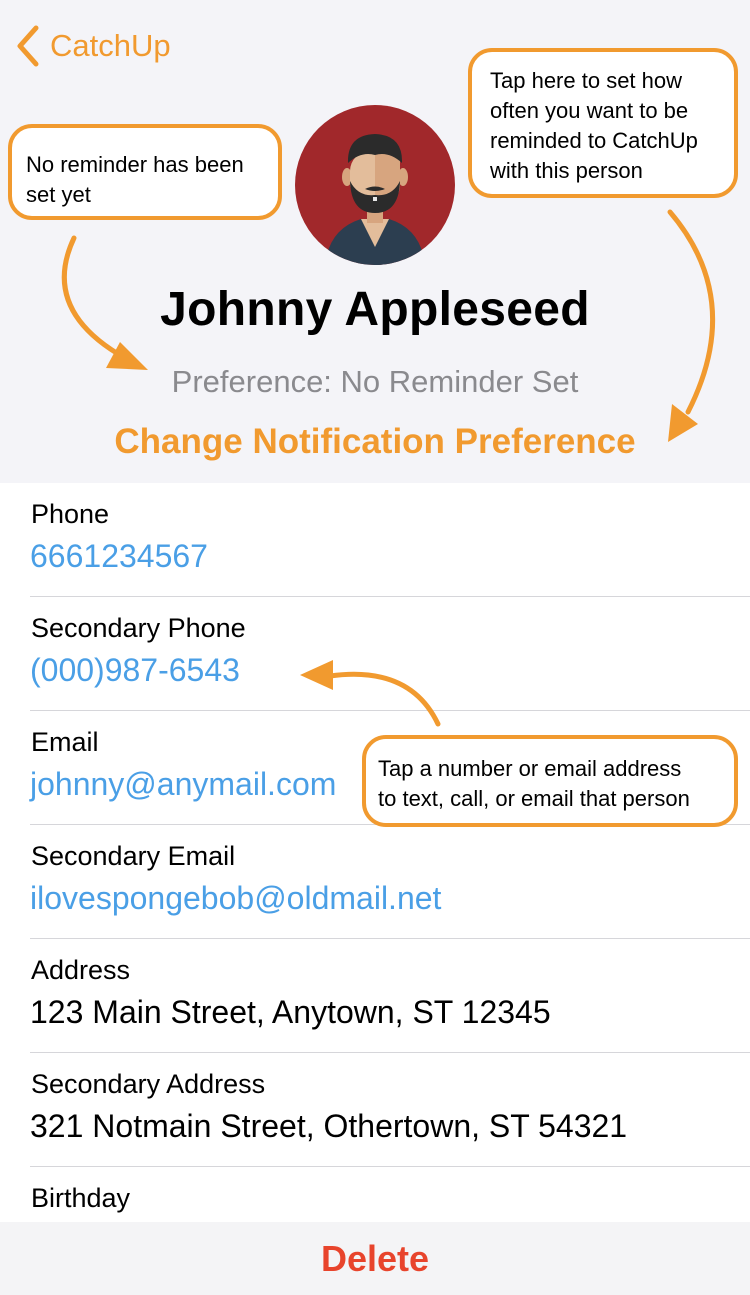  I want to click on field-label: Secondary Email, so click(133, 856).